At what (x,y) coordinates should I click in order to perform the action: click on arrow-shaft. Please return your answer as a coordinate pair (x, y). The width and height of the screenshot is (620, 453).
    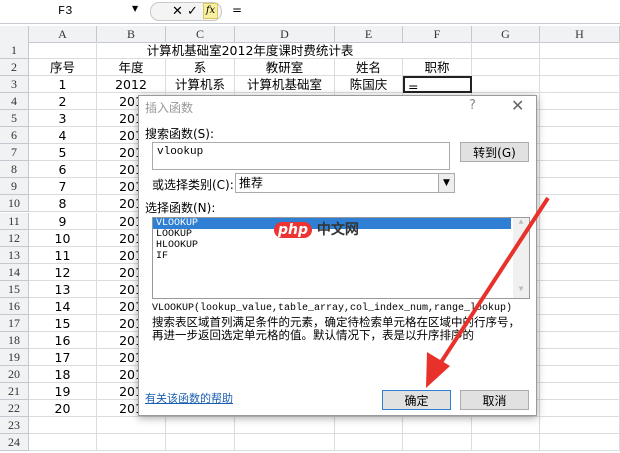
    Looking at the image, I should click on (492, 284).